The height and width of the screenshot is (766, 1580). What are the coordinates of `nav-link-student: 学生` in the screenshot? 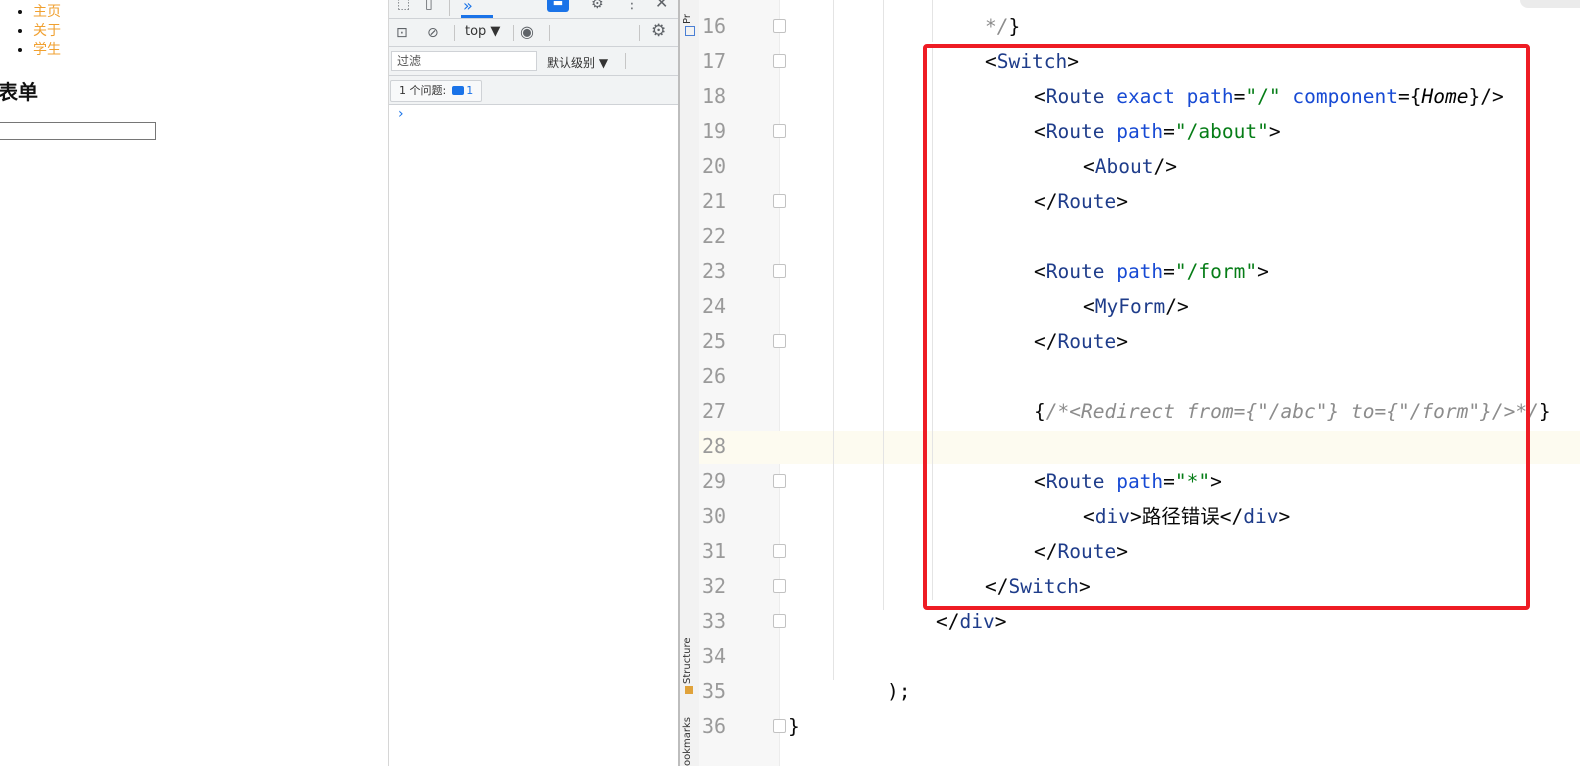 It's located at (47, 50).